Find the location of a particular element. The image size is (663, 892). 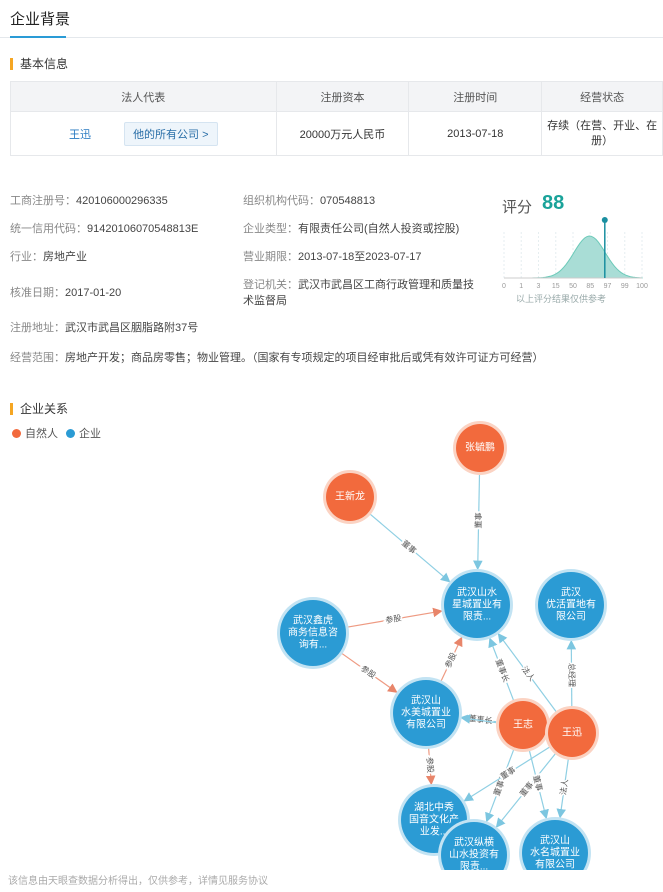

legal-rep-link: 王迅 is located at coordinates (80, 135).